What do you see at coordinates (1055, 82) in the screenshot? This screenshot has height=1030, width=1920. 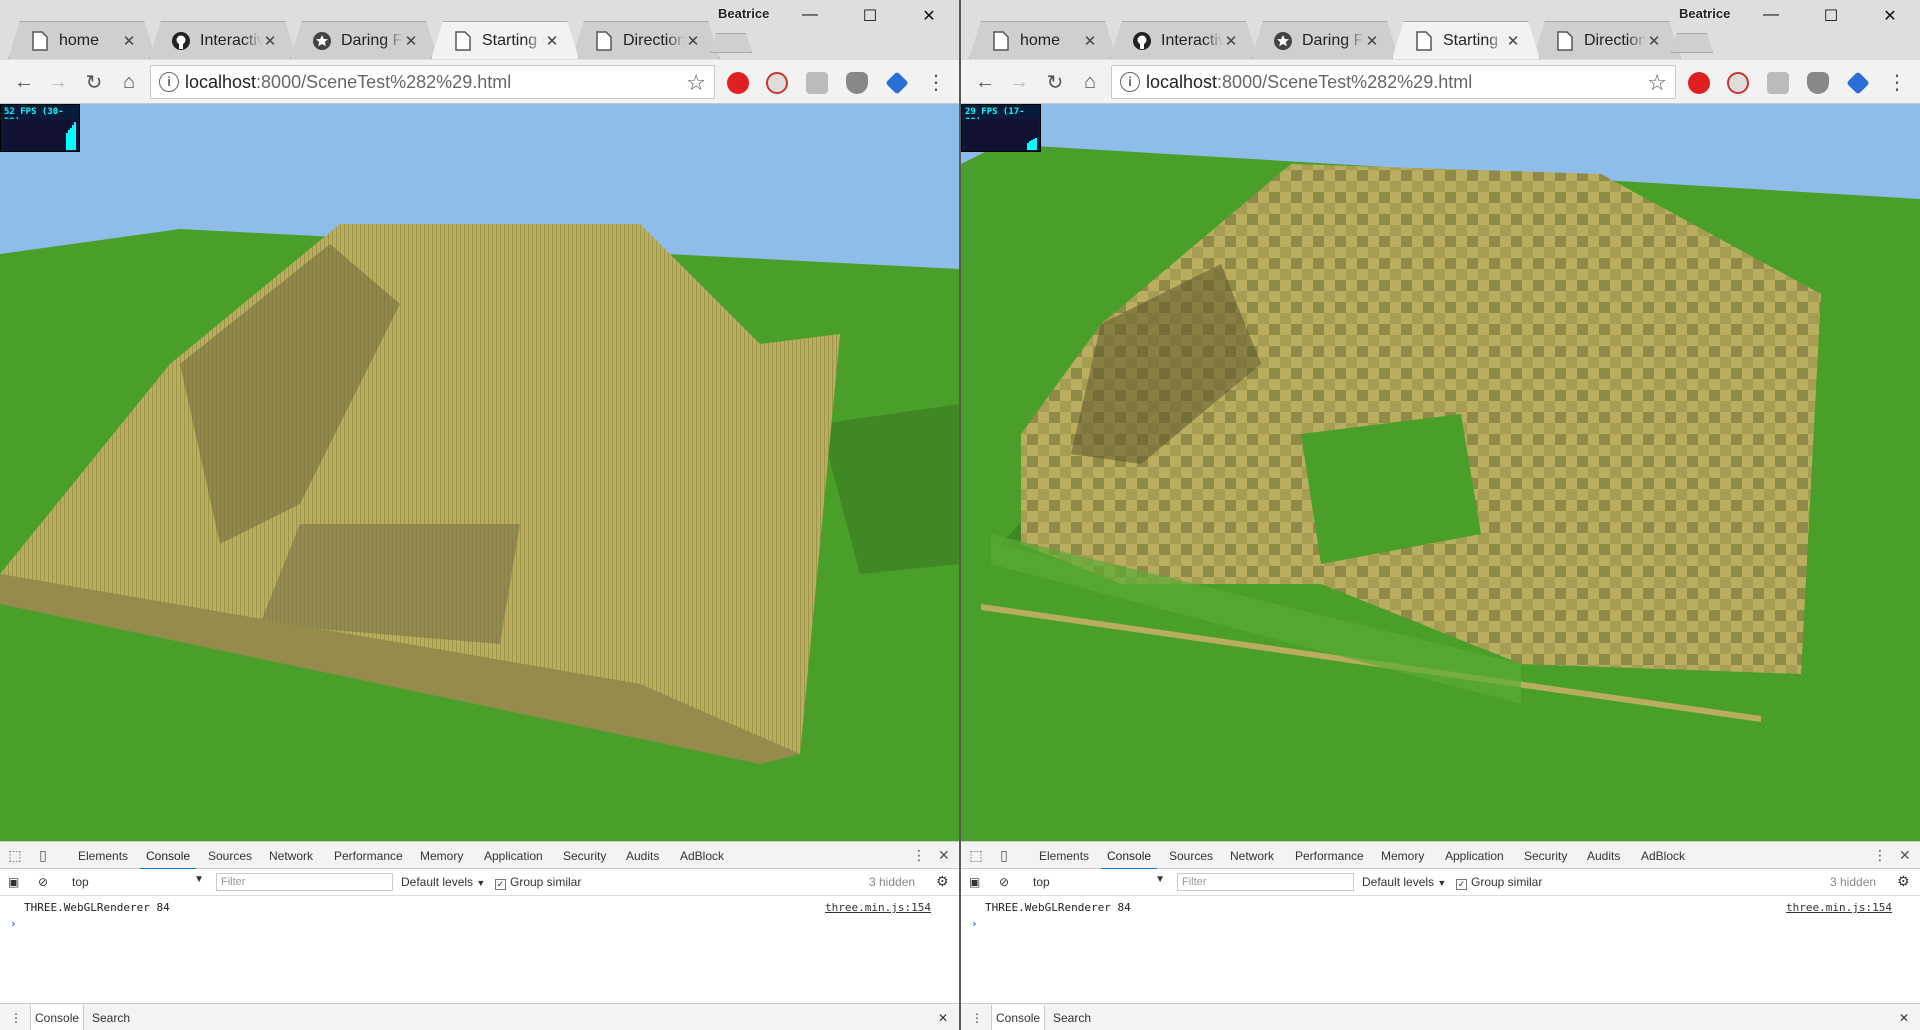 I see `reload-icon: ↻` at bounding box center [1055, 82].